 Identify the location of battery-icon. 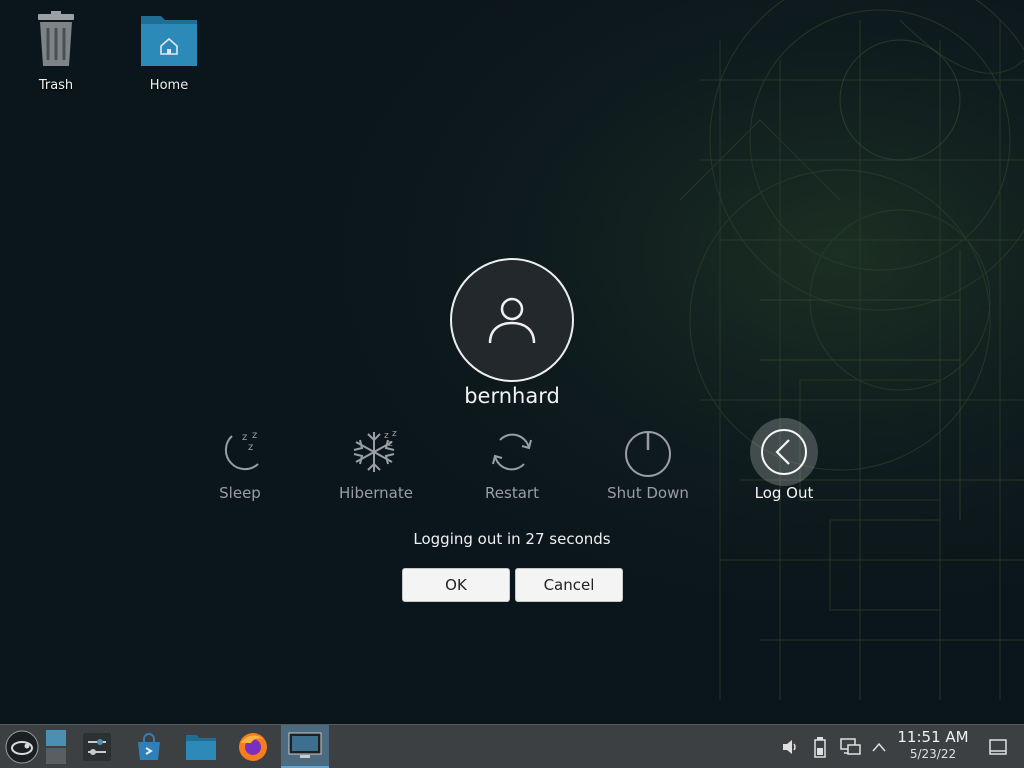
(820, 747).